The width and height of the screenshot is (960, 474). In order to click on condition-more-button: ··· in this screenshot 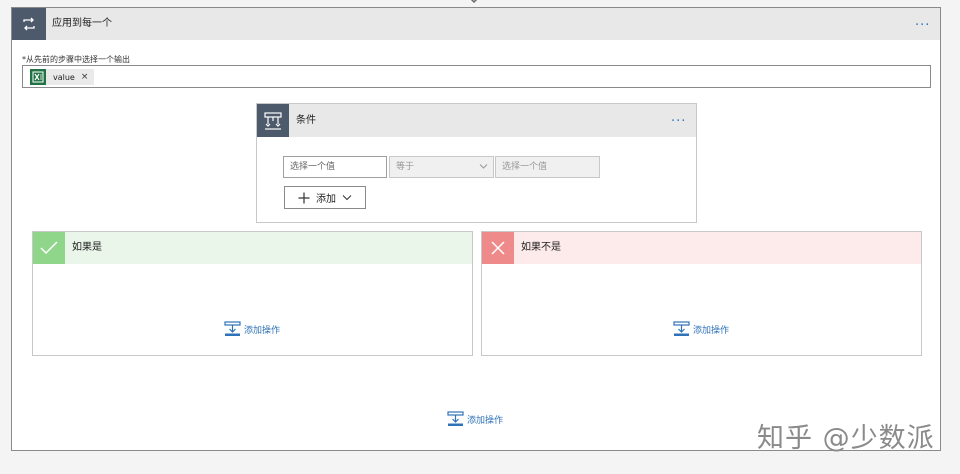, I will do `click(678, 121)`.